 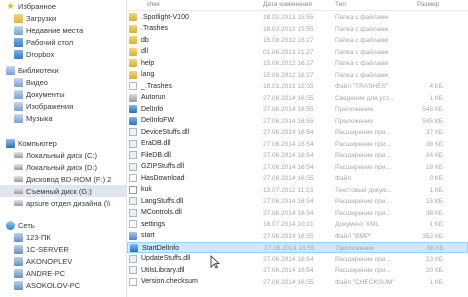 I want to click on file-name: EraDB.dll, so click(x=156, y=143).